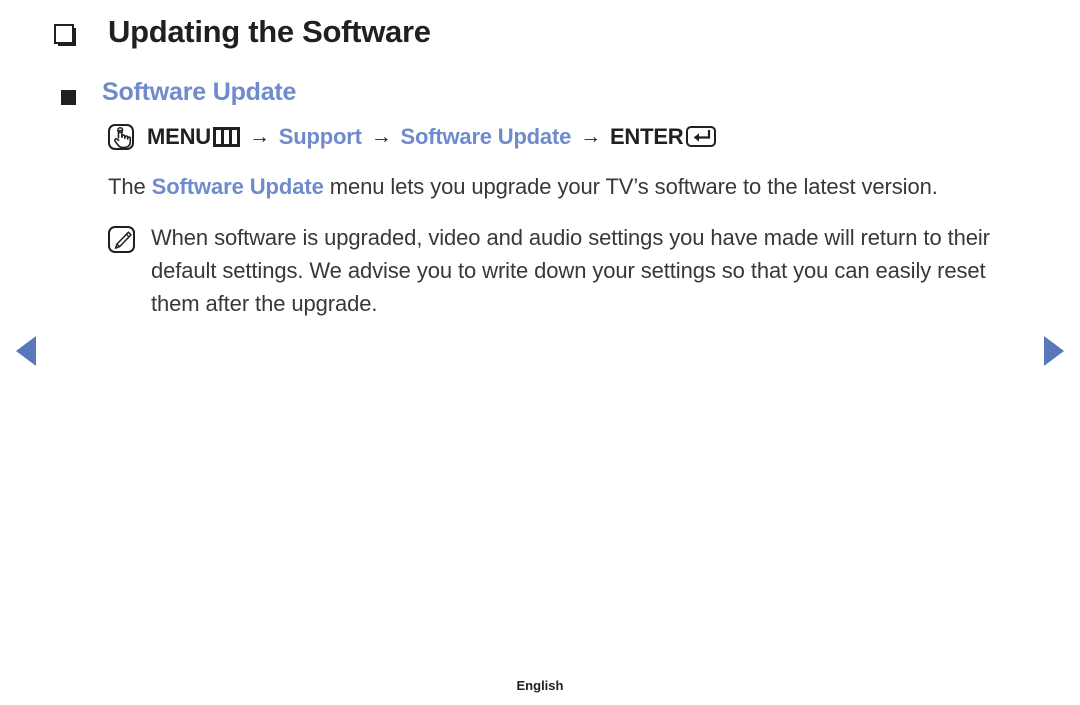 The height and width of the screenshot is (705, 1080). I want to click on prev-page-arrow-icon, so click(26, 351).